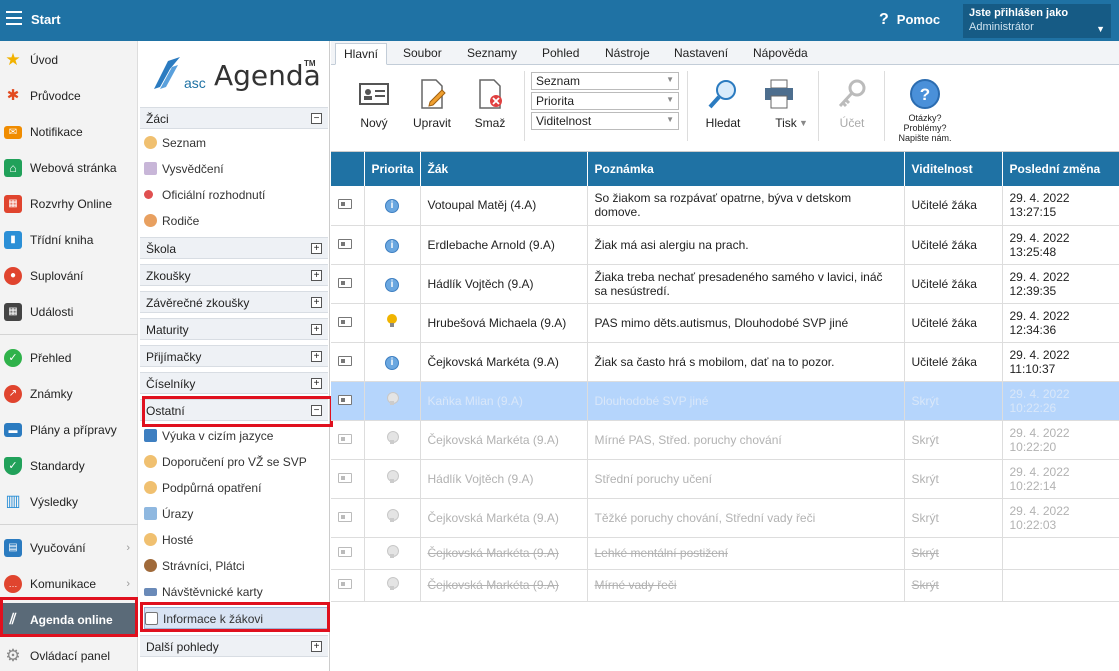 The width and height of the screenshot is (1119, 671). What do you see at coordinates (236, 221) in the screenshot?
I see `tree-item-rodice: Rodiče` at bounding box center [236, 221].